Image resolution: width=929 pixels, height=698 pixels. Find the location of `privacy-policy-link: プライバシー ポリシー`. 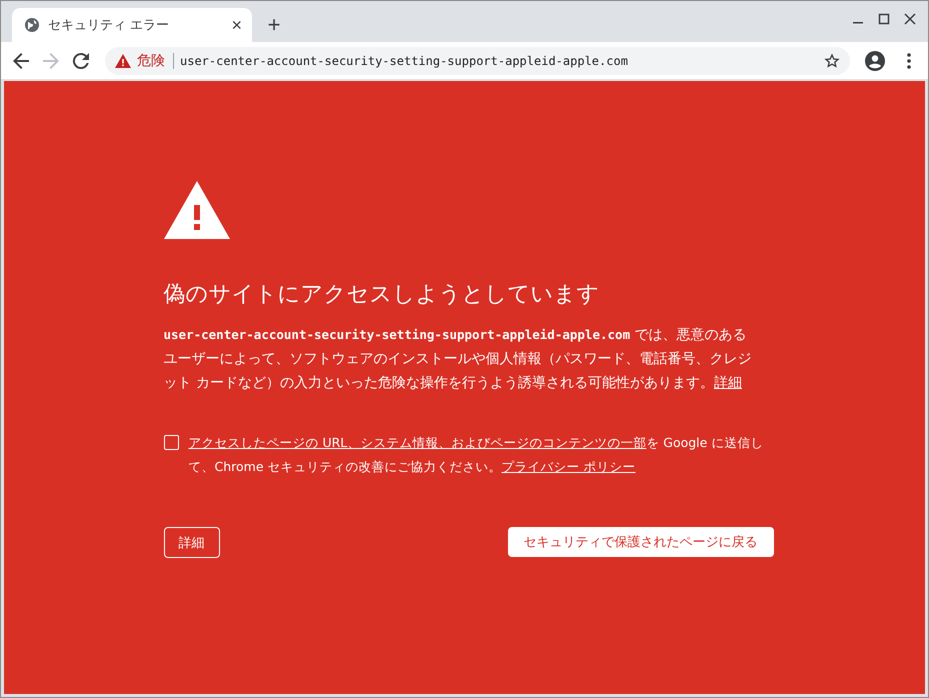

privacy-policy-link: プライバシー ポリシー is located at coordinates (569, 466).